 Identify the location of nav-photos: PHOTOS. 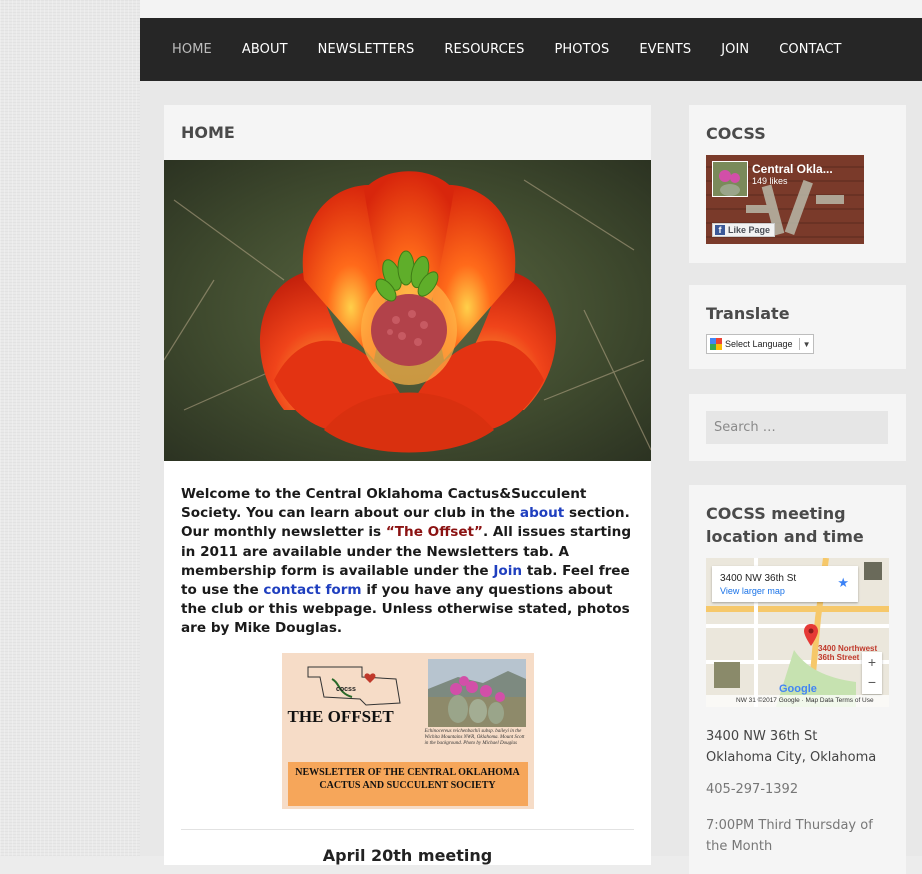
(581, 49).